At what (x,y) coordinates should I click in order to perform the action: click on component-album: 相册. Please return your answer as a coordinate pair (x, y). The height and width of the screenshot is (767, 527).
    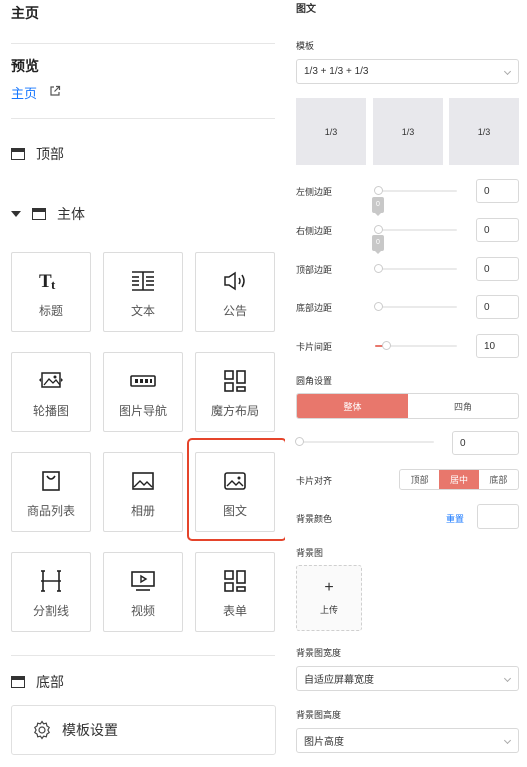
    Looking at the image, I should click on (143, 492).